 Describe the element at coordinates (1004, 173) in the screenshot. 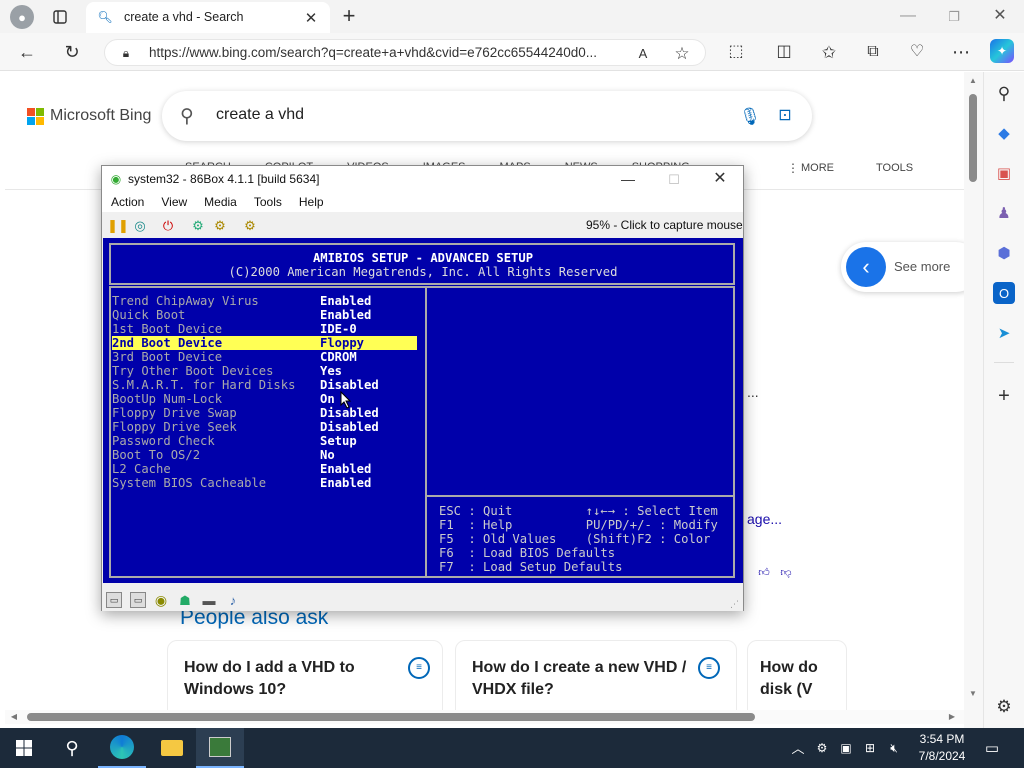

I see `toolbox-icon: ▣` at that location.